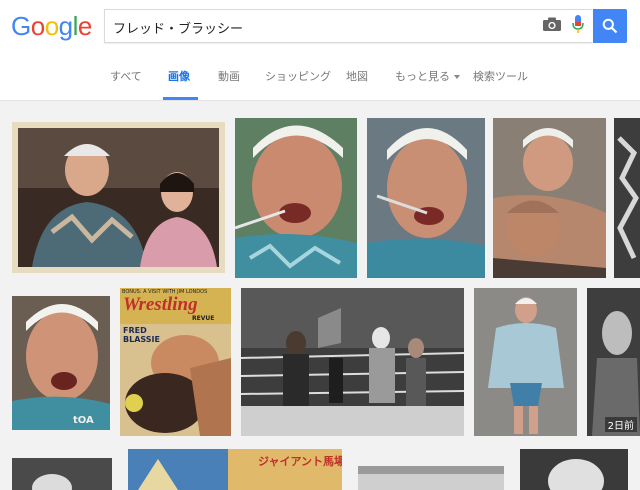 The height and width of the screenshot is (490, 640). I want to click on microphone-icon, so click(578, 25).